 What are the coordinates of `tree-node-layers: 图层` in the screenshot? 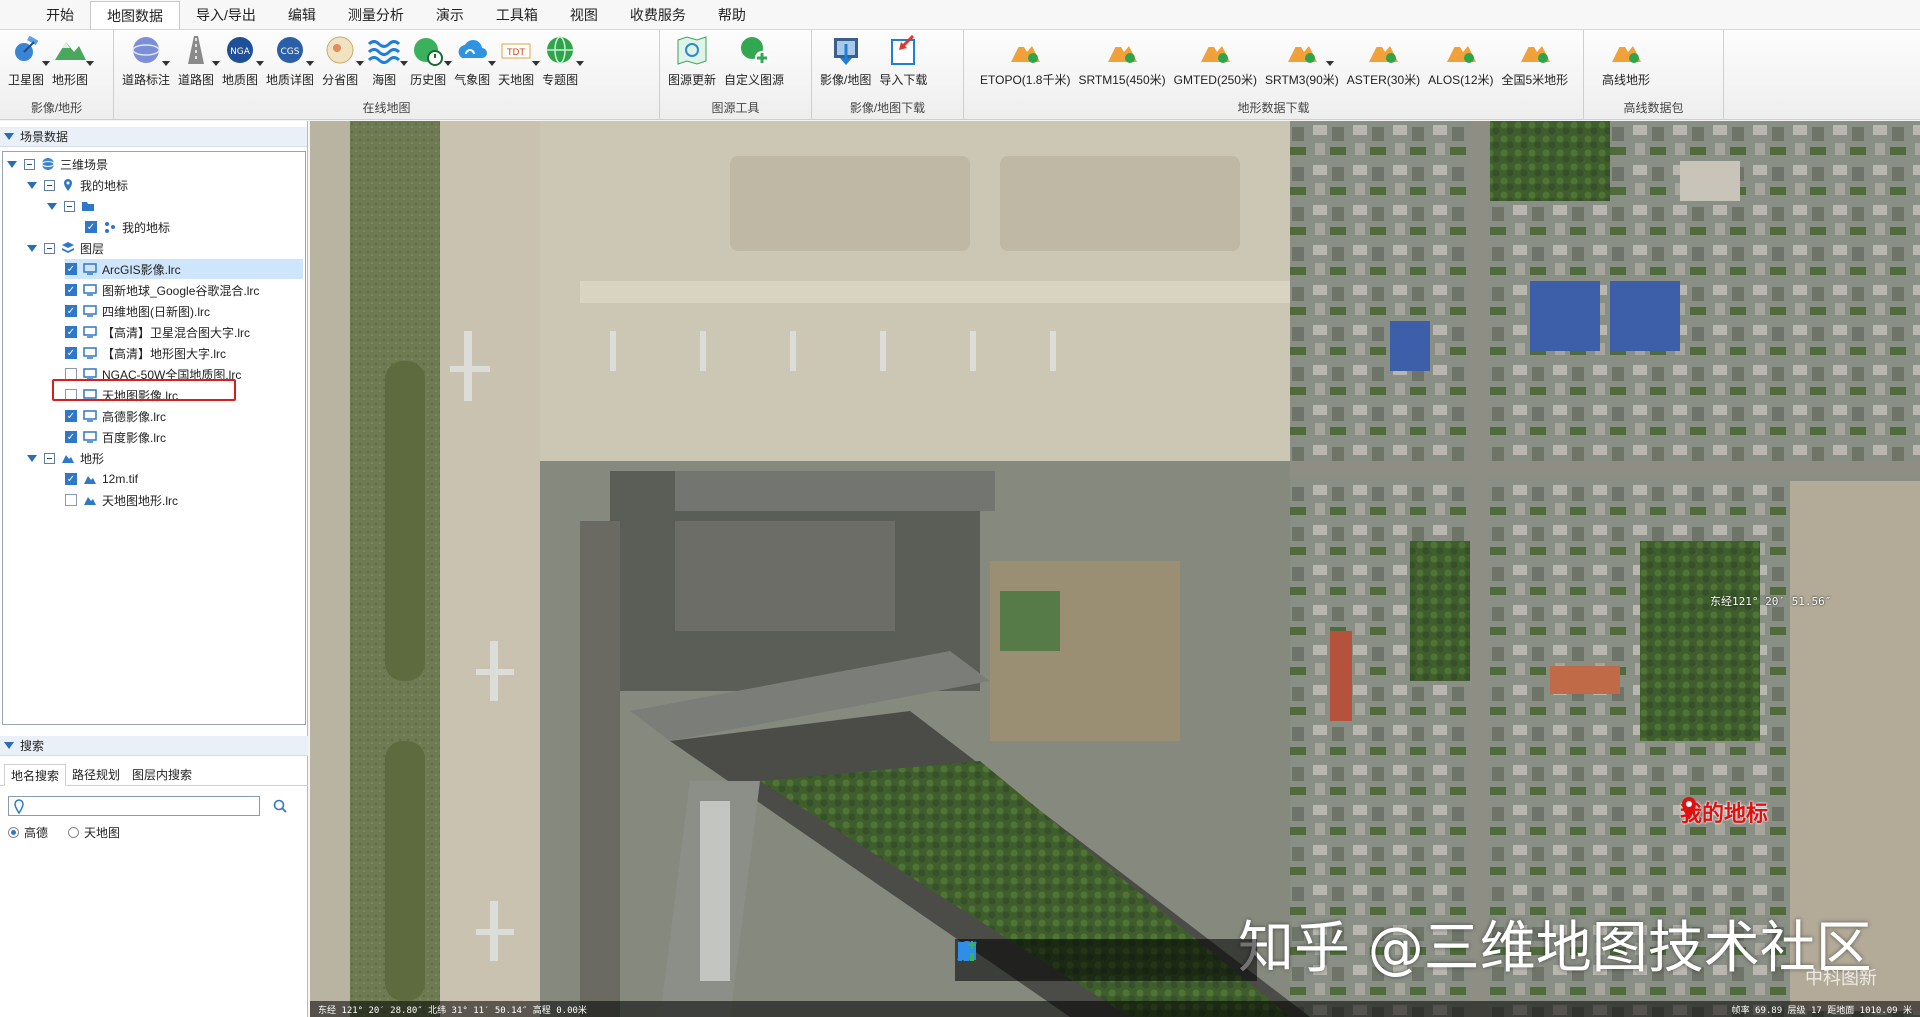 It's located at (65, 248).